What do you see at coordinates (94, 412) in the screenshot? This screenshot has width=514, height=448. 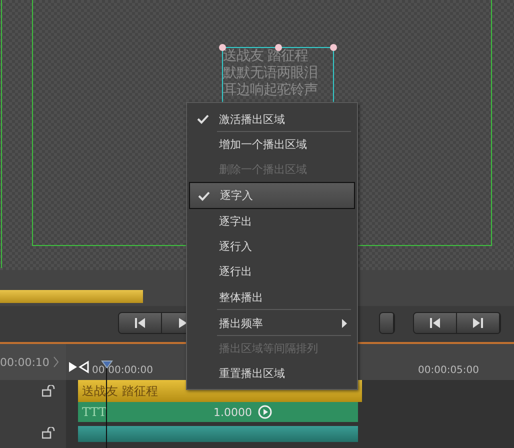 I see `effect-name: TTT` at bounding box center [94, 412].